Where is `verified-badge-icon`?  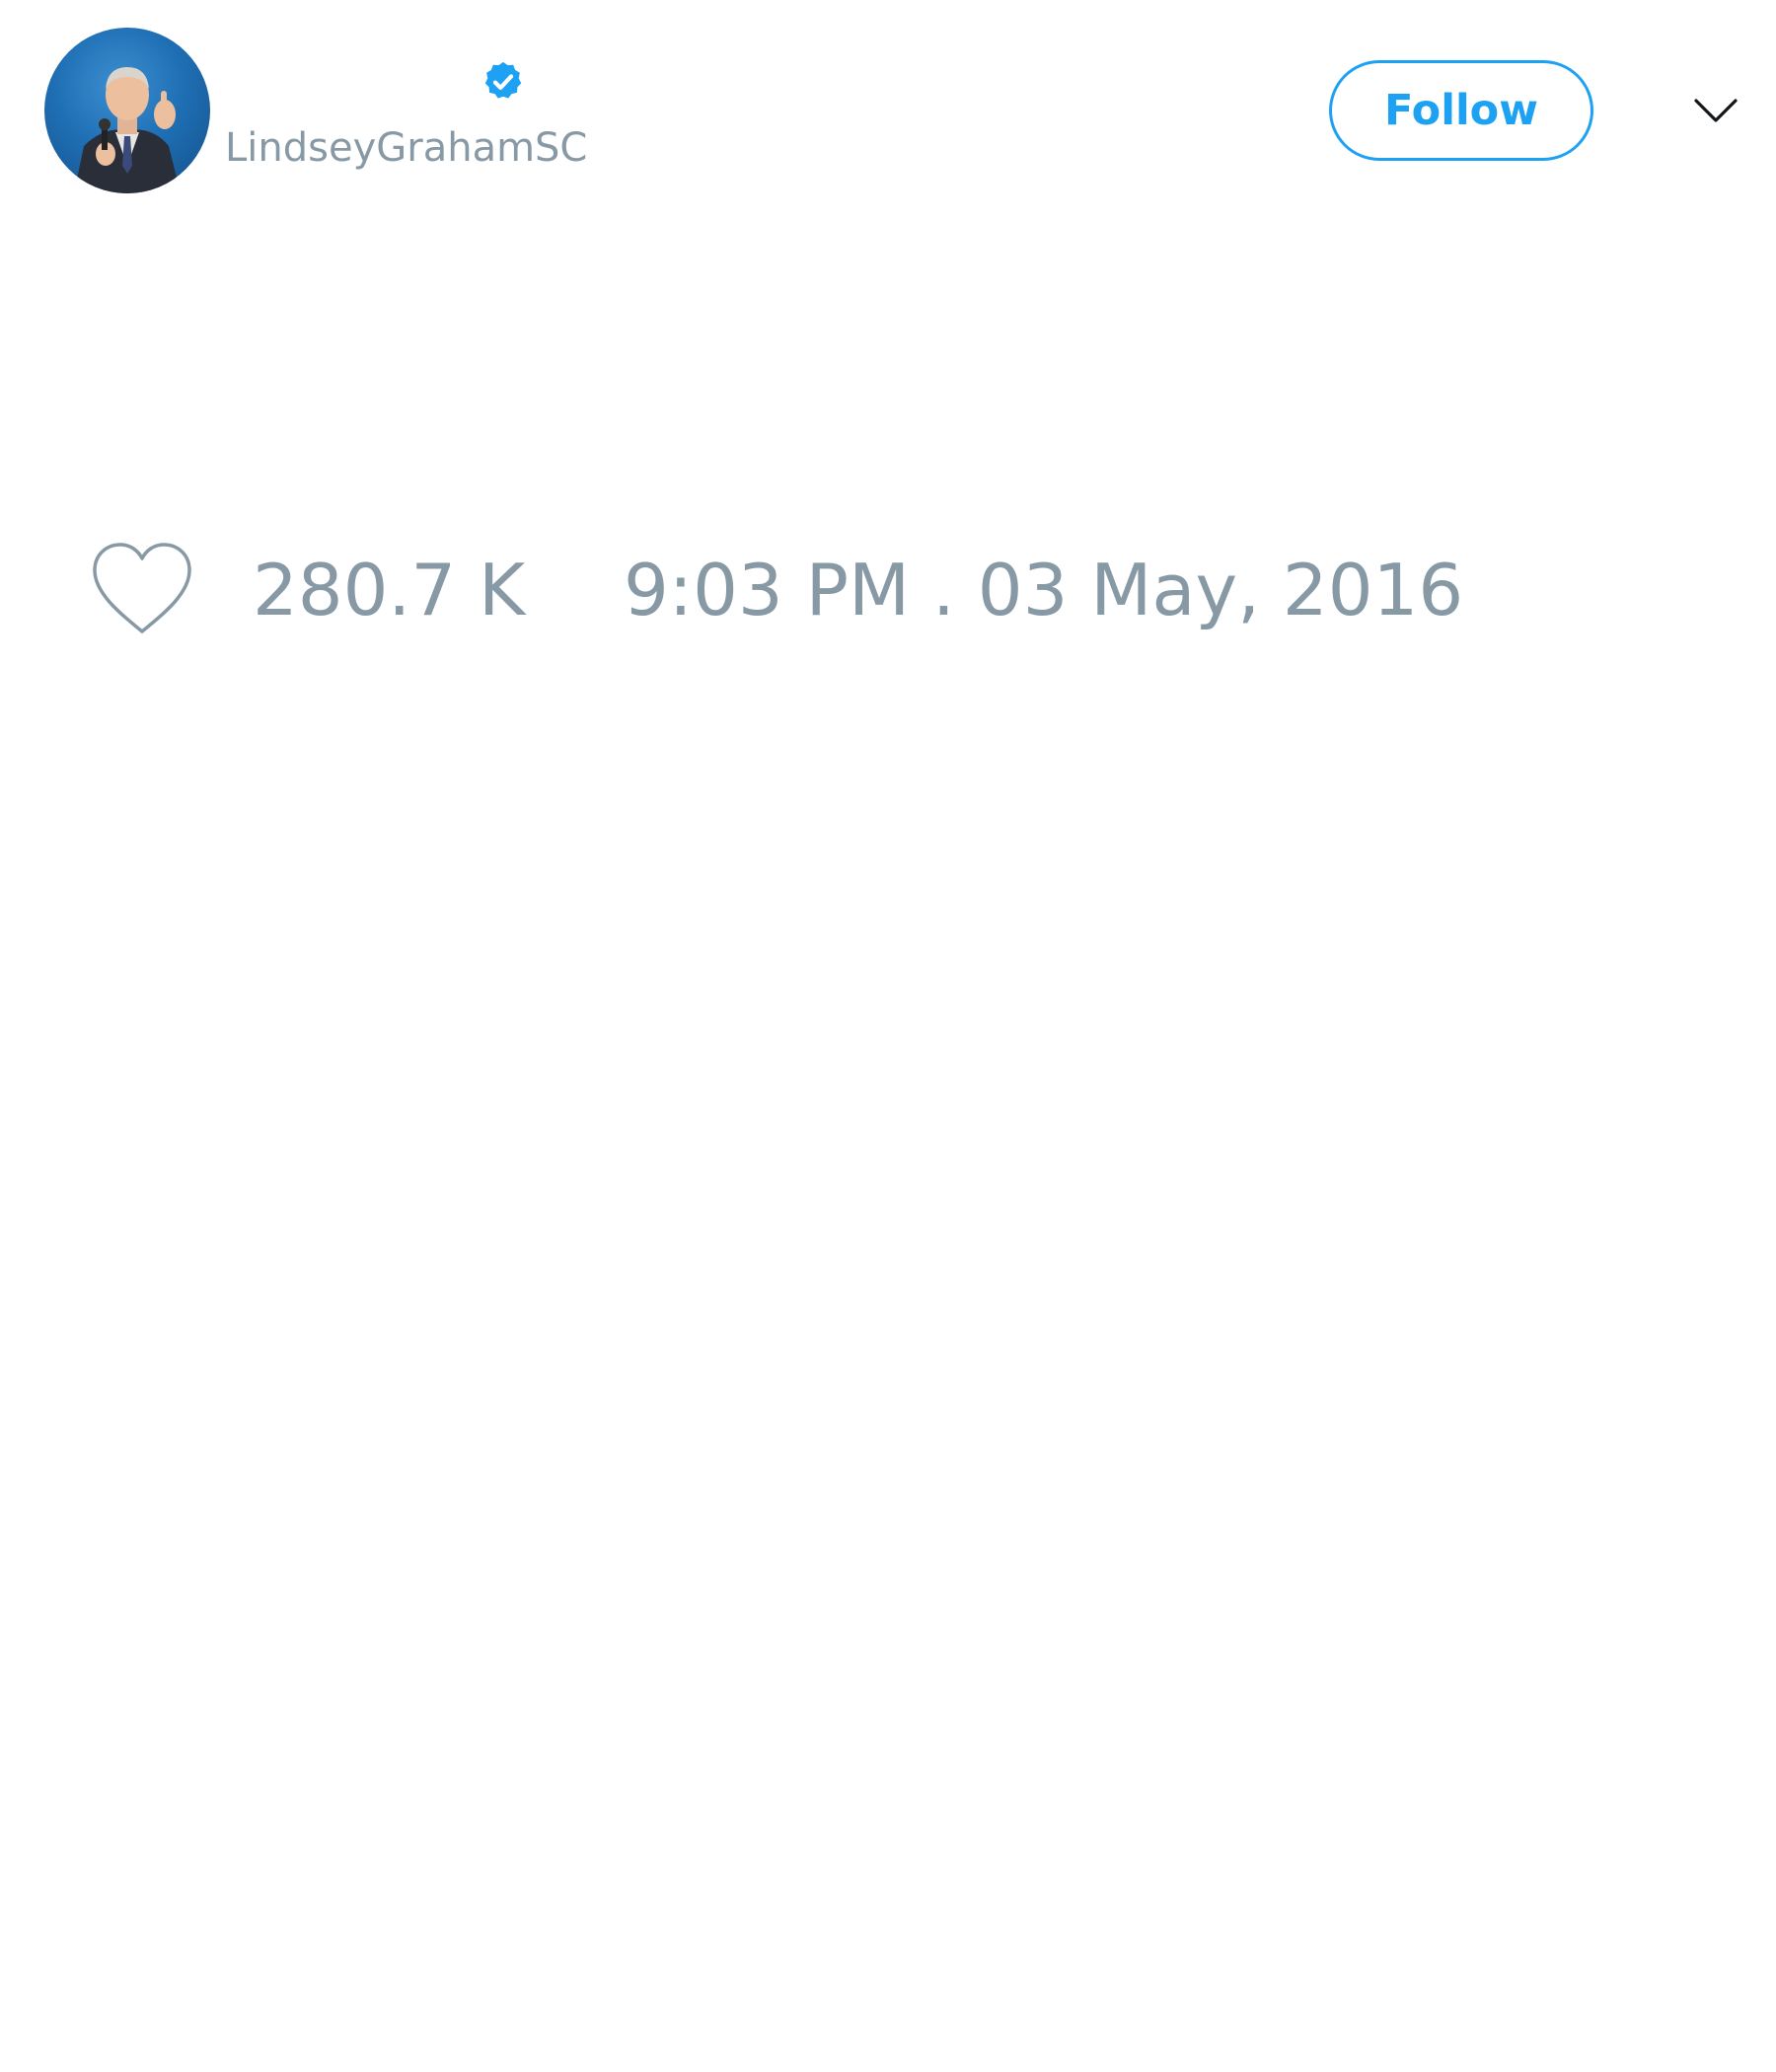 verified-badge-icon is located at coordinates (503, 80).